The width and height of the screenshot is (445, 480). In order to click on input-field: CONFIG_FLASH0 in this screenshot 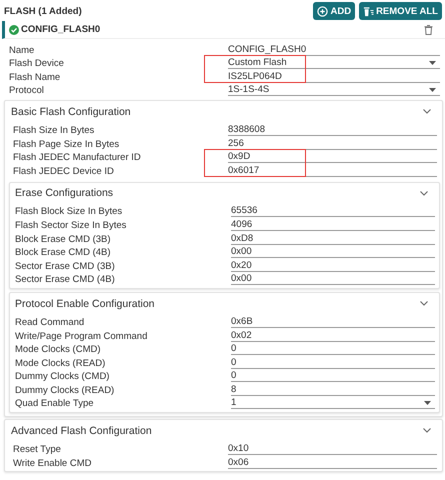, I will do `click(334, 50)`.